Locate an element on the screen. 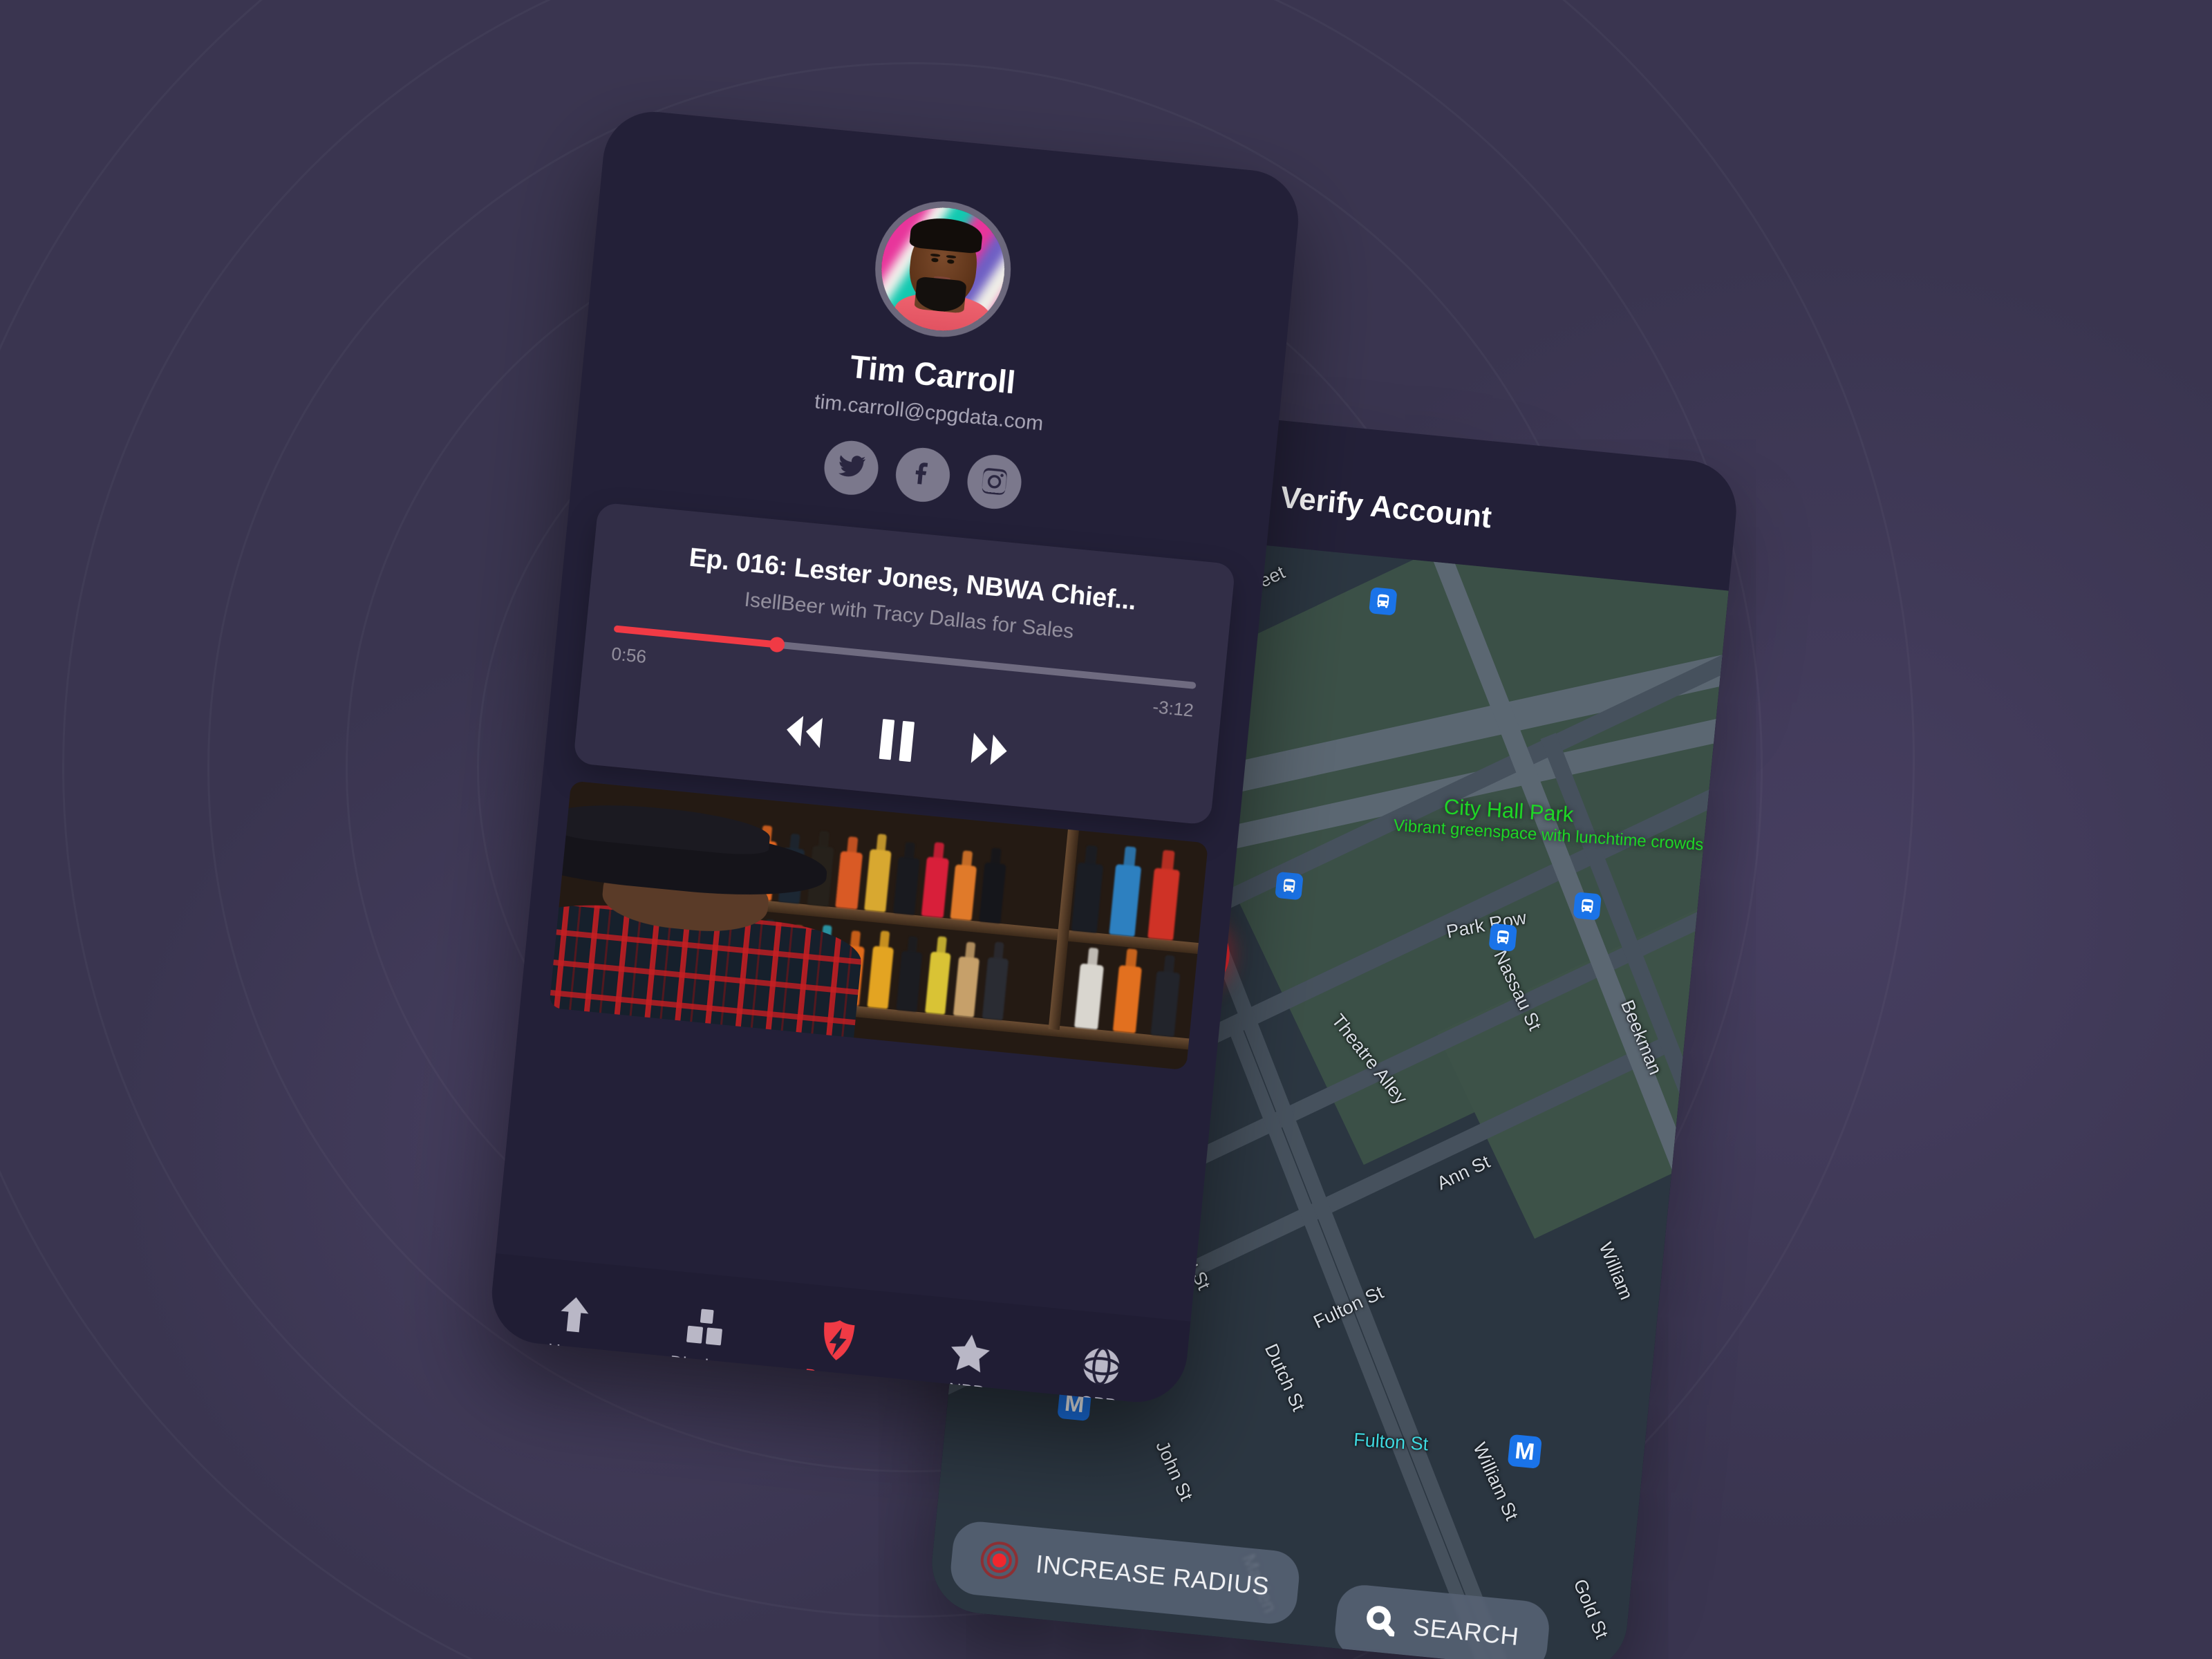 The image size is (2212, 1659). search-button: SEARCH is located at coordinates (1442, 1620).